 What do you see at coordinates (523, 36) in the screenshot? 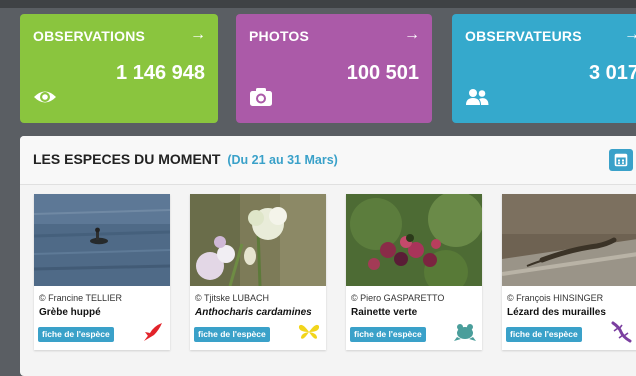
I see `observers-title: OBSERVATEURS` at bounding box center [523, 36].